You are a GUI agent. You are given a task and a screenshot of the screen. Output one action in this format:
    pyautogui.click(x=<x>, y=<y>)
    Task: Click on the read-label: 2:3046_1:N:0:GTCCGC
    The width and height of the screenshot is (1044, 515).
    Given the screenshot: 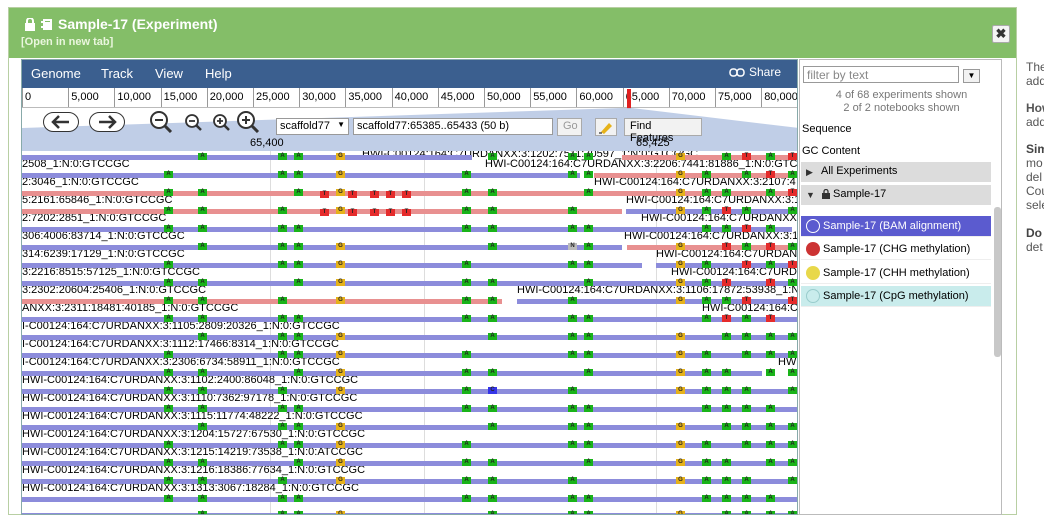 What is the action you would take?
    pyautogui.click(x=80, y=182)
    